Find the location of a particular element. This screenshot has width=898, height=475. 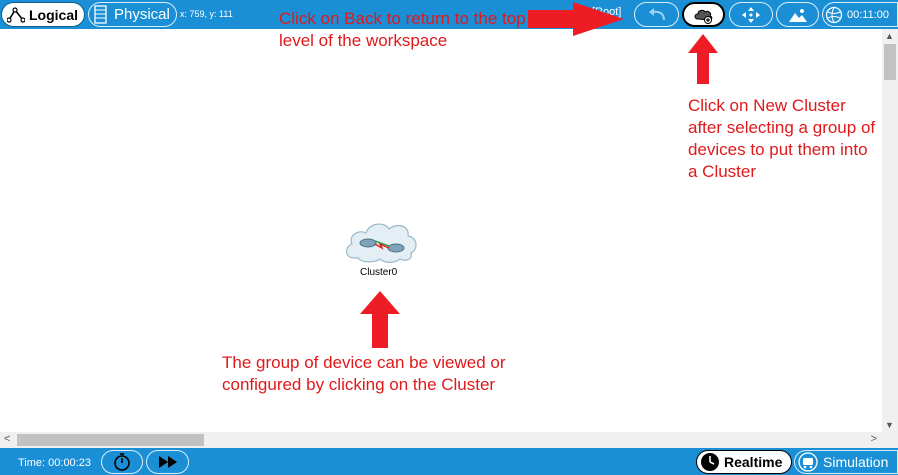

simulation-label: Simulation is located at coordinates (856, 462).